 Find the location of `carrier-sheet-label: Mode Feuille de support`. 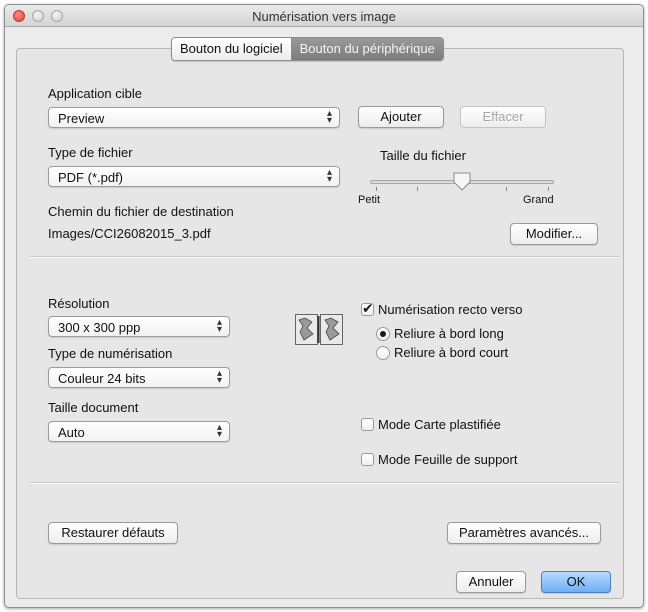

carrier-sheet-label: Mode Feuille de support is located at coordinates (448, 459).